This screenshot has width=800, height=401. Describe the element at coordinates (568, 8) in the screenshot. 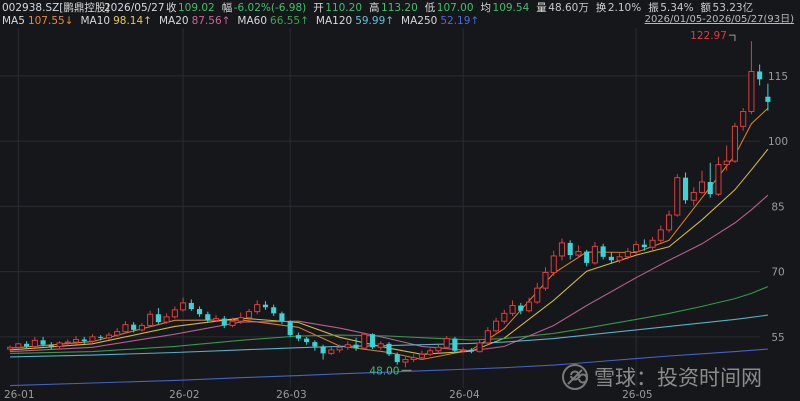

I see `stat-value: 48.60万` at that location.